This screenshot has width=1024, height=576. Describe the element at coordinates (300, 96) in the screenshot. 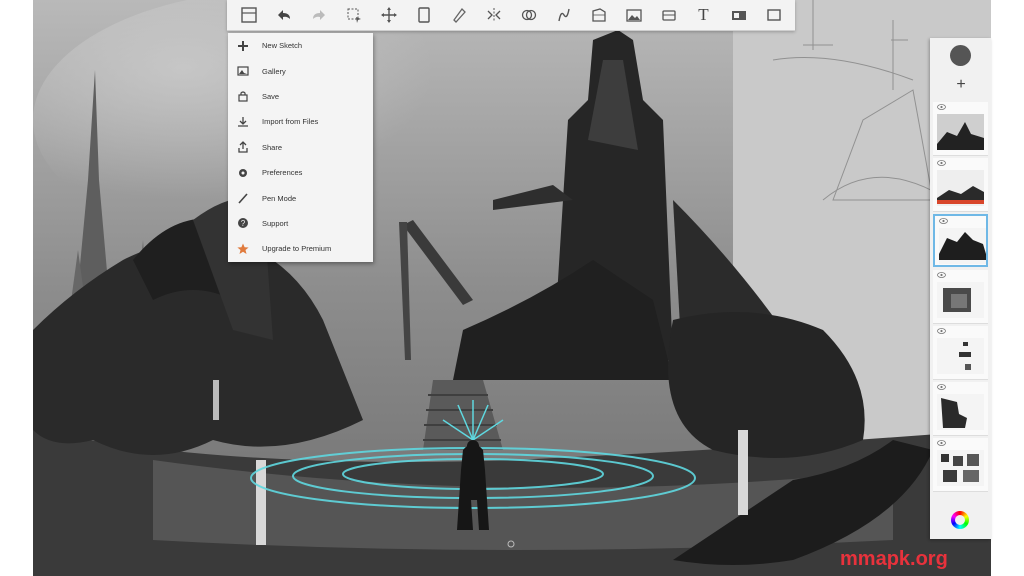

I see `menu-item-save: Save` at that location.